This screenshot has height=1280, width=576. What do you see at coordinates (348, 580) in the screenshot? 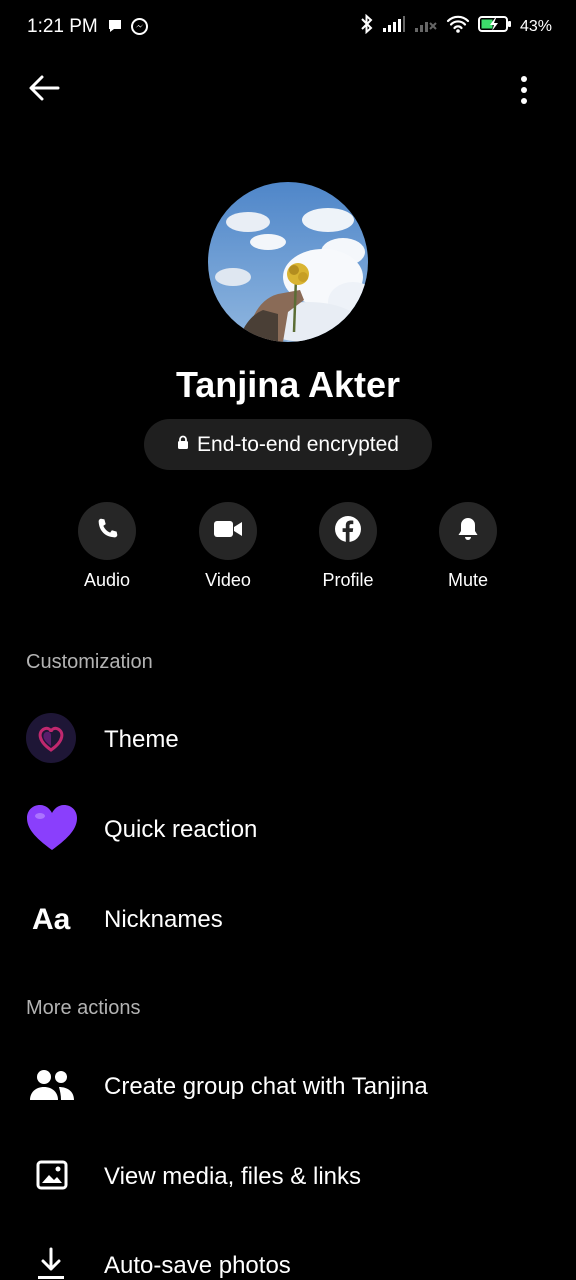
I see `profile-label: Profile` at bounding box center [348, 580].